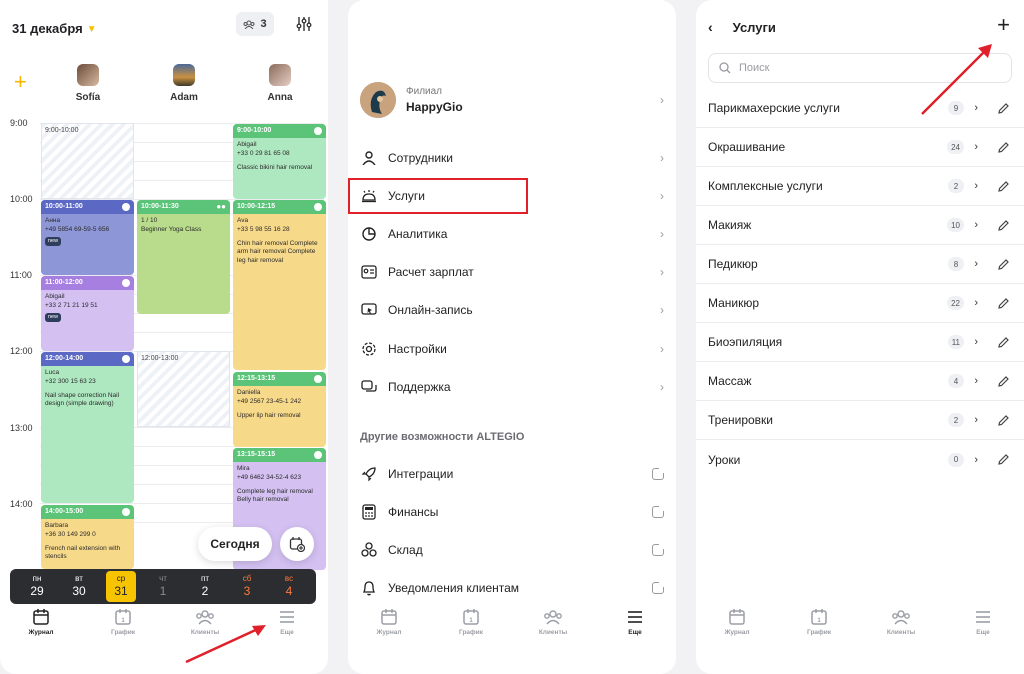  Describe the element at coordinates (512, 588) in the screenshot. I see `menu-item-client-notifications: Уведомления клиентам` at that location.